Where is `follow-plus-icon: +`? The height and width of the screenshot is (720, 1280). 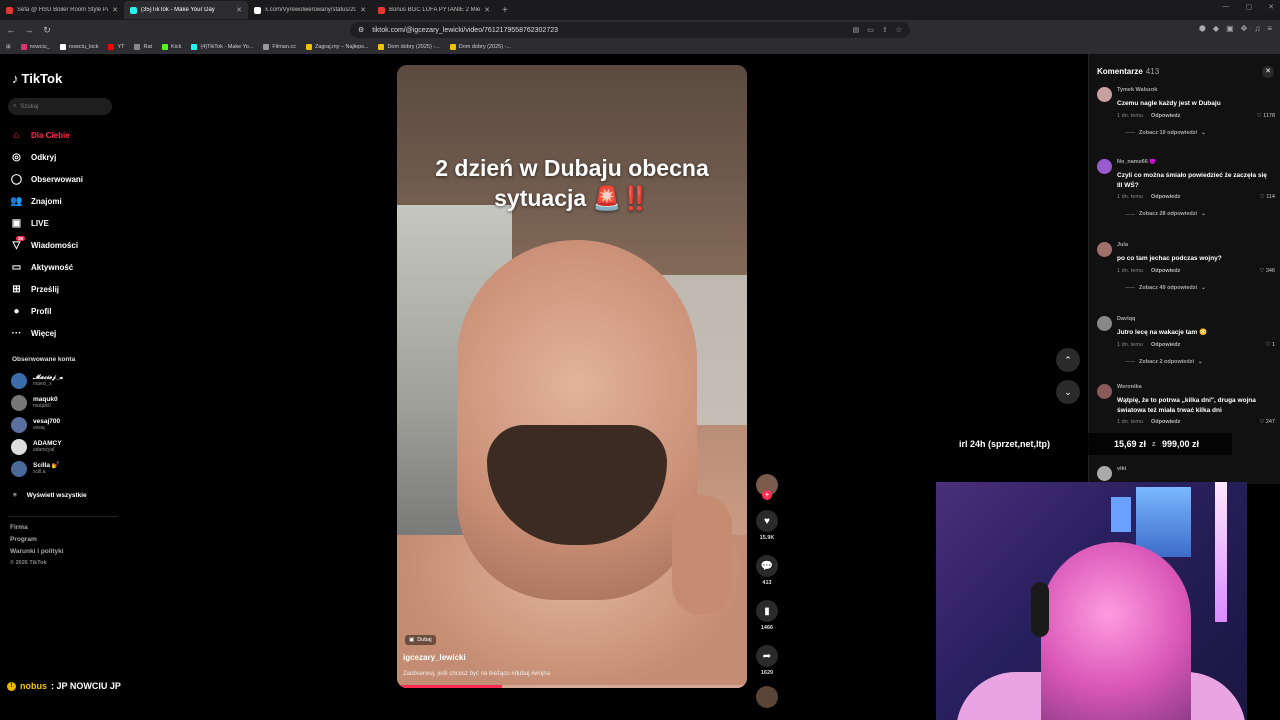 follow-plus-icon: + is located at coordinates (767, 495).